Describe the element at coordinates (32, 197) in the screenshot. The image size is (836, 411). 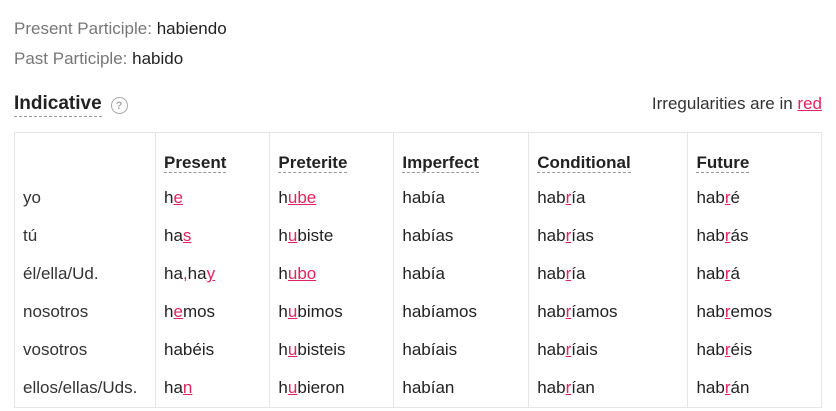
I see `pronoun-cell: yo` at that location.